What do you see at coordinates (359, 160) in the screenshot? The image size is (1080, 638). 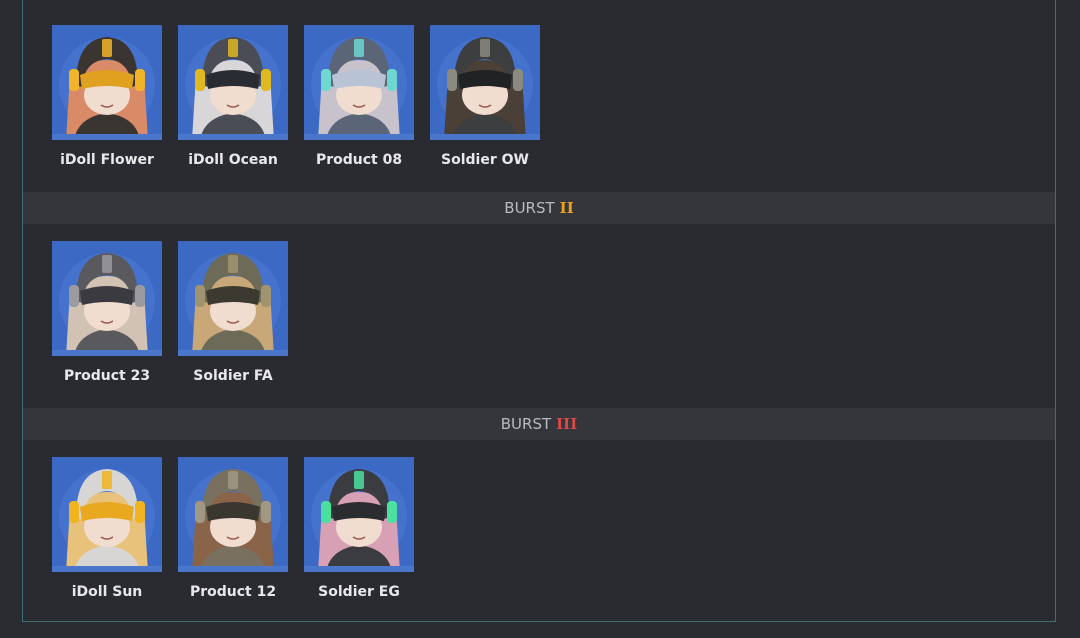 I see `character-name: Product 08` at bounding box center [359, 160].